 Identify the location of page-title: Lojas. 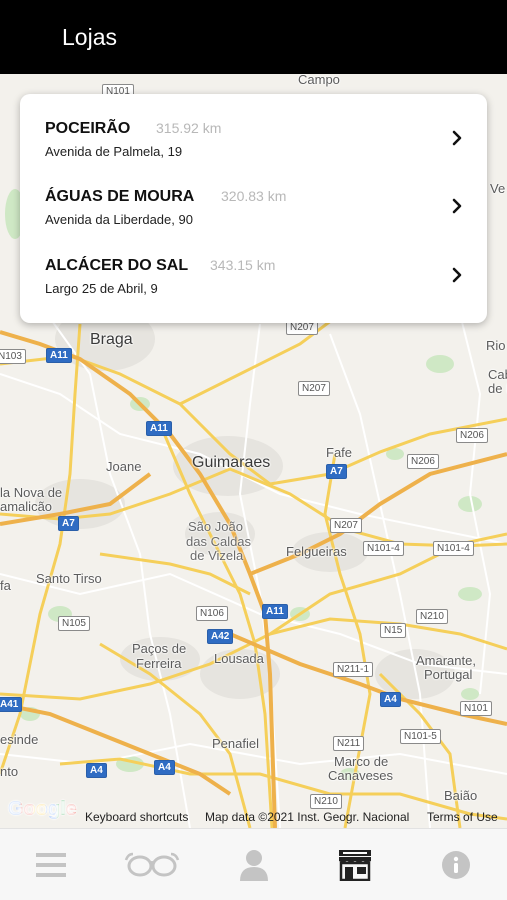
(89, 37).